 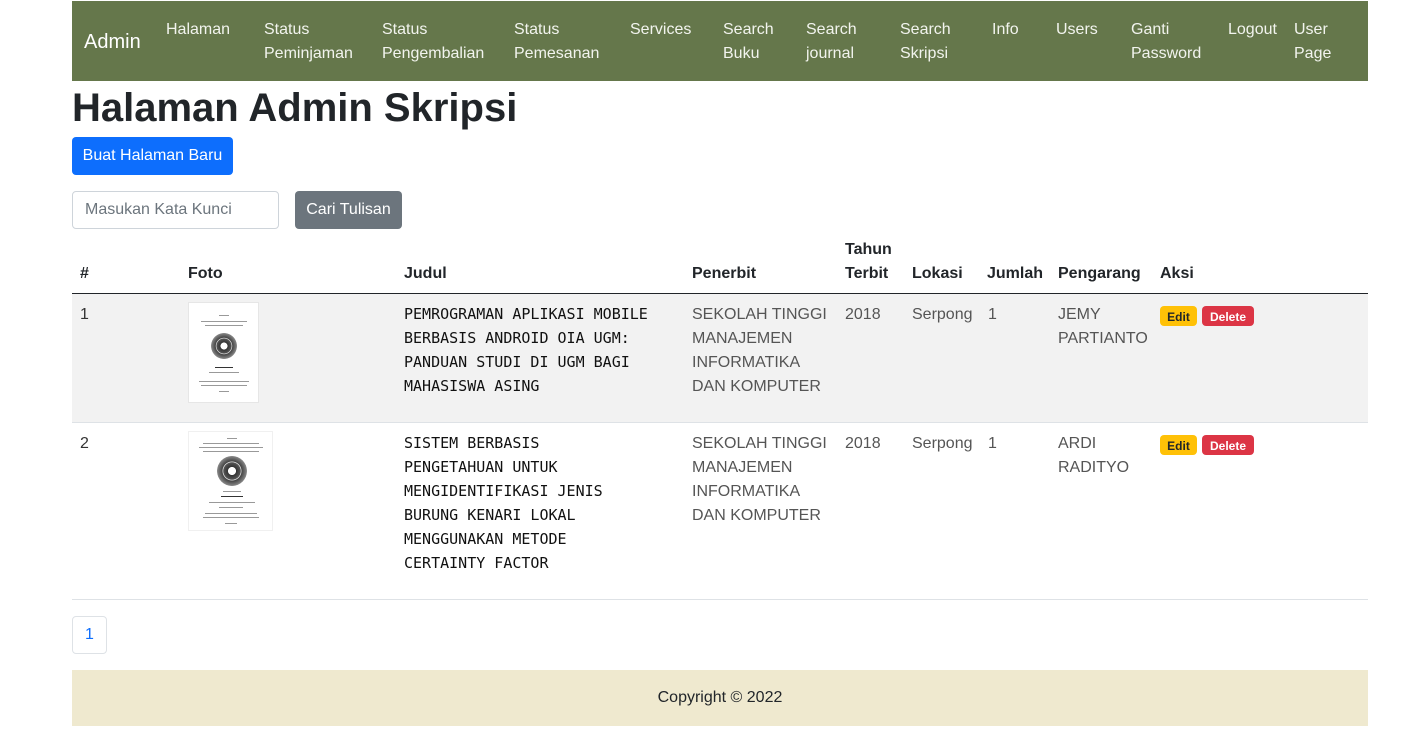 What do you see at coordinates (868, 261) in the screenshot?
I see `th-tahun-terbit: Tahun Terbit` at bounding box center [868, 261].